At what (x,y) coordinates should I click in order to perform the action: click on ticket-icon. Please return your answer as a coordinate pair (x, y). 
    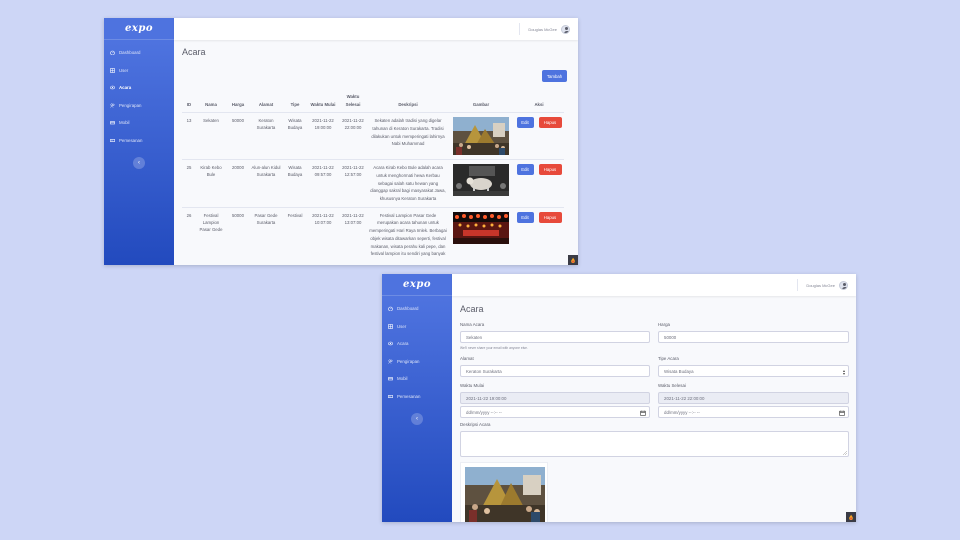
    Looking at the image, I should click on (112, 140).